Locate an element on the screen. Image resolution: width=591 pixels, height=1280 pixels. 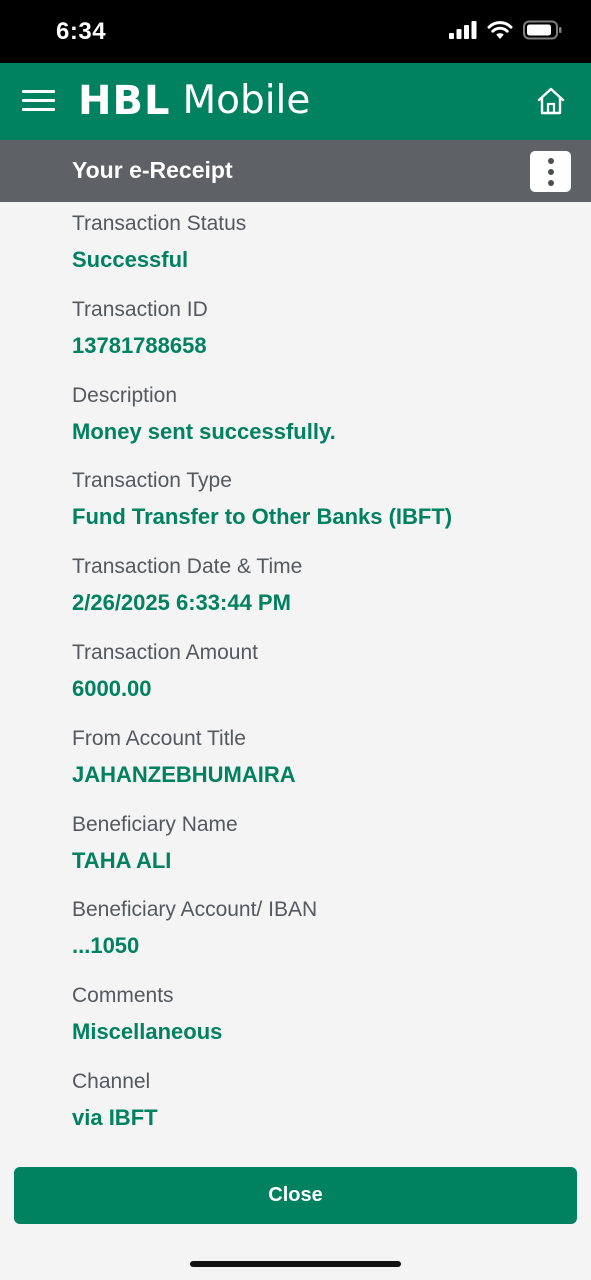
field-value: Miscellaneous is located at coordinates (147, 1032).